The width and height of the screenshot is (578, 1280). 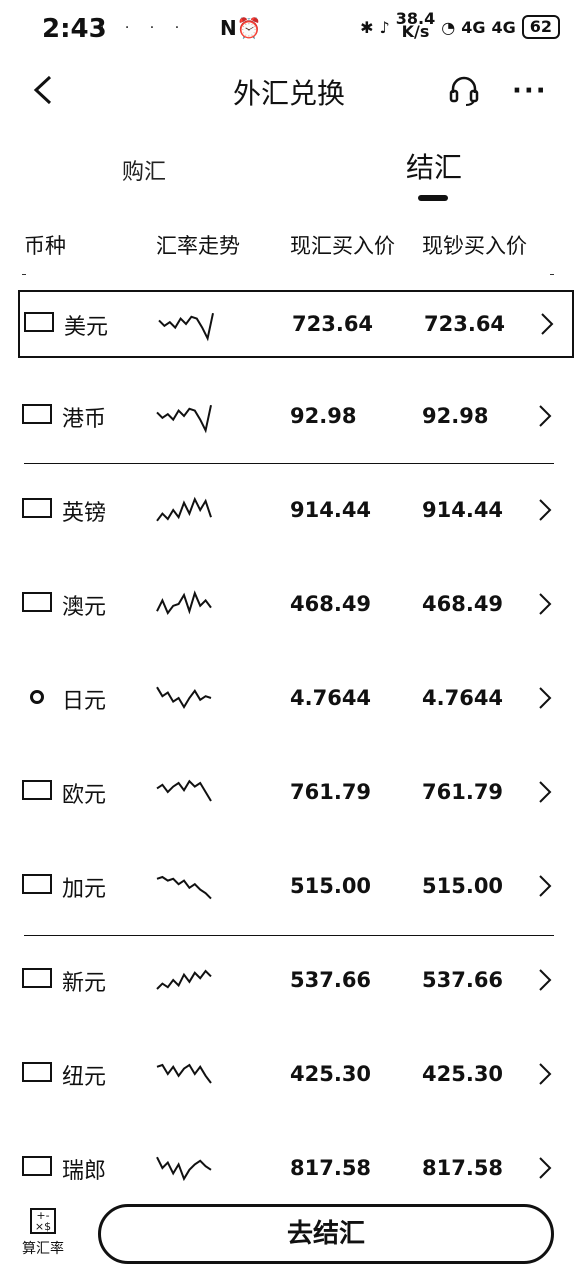 What do you see at coordinates (144, 170) in the screenshot?
I see `tab-buy: 购汇` at bounding box center [144, 170].